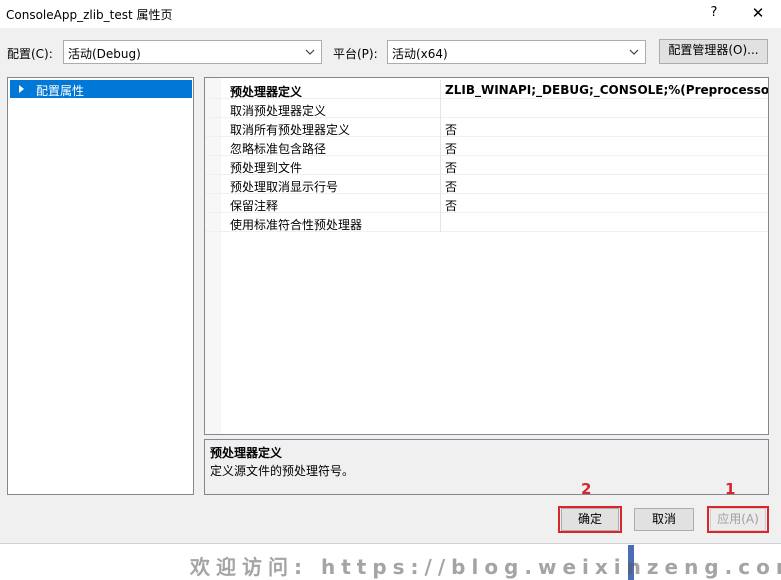 The image size is (781, 580). I want to click on config-value: 活动(Debug), so click(104, 54).